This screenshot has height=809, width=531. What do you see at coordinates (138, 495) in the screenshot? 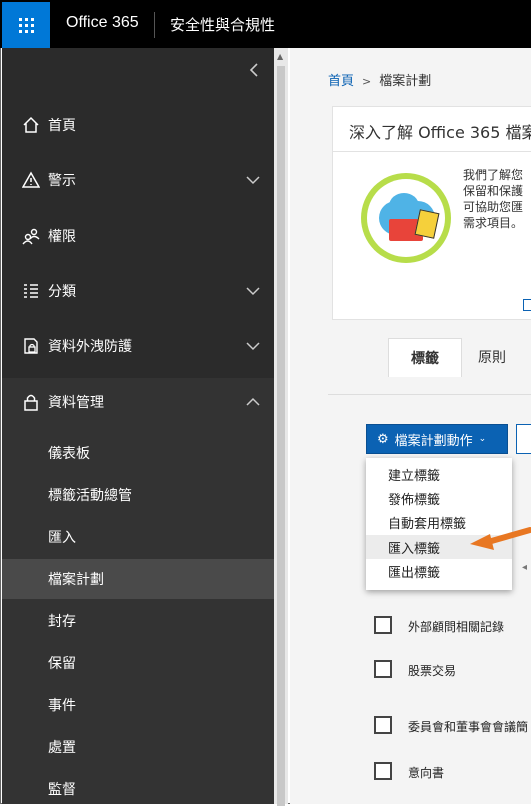
I see `sidebar-subitem-label-explorer: 標籤活動總管` at bounding box center [138, 495].